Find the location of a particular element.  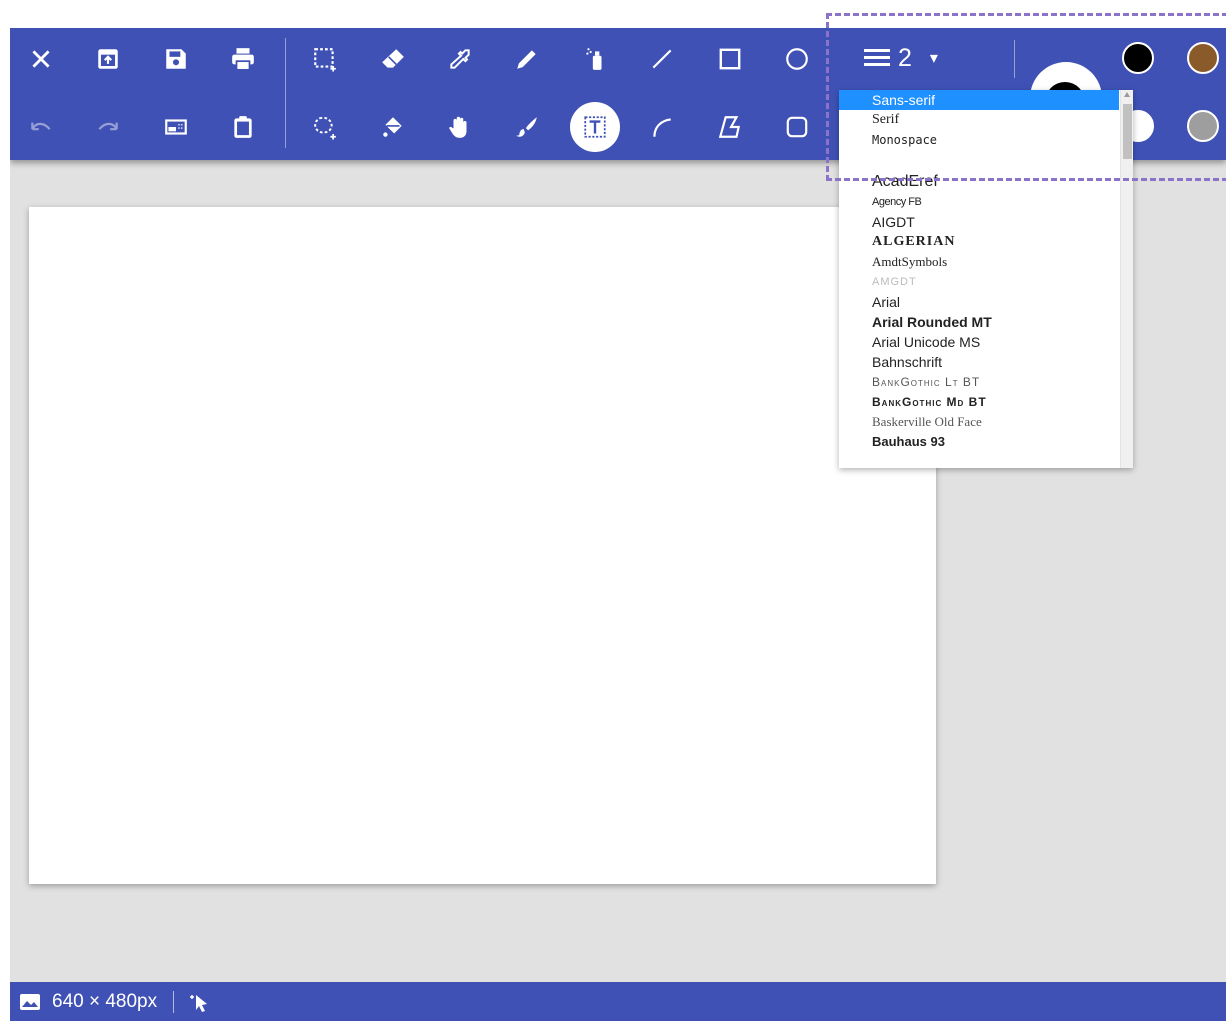

line-thickness-select: 2 ▾ is located at coordinates (901, 58).